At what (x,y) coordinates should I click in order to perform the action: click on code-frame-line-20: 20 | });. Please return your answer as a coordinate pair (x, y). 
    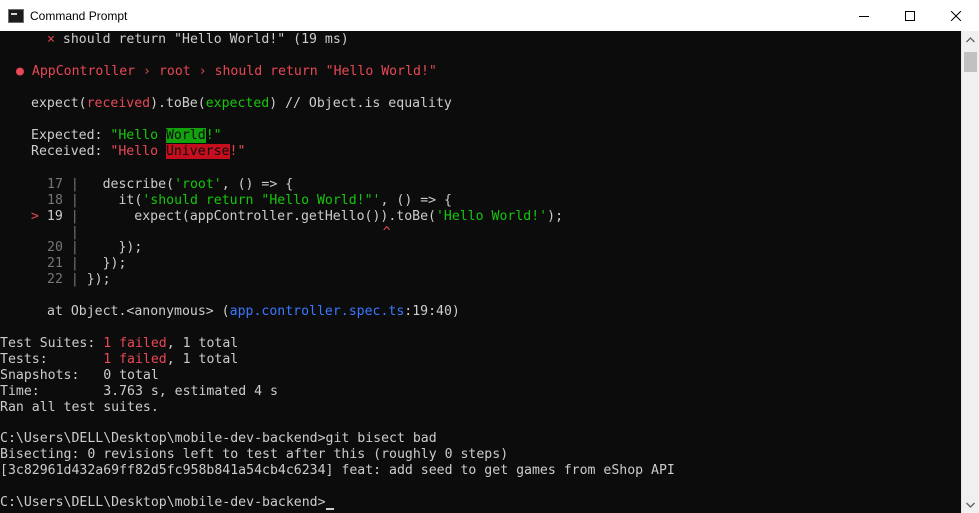
    Looking at the image, I should click on (95, 247).